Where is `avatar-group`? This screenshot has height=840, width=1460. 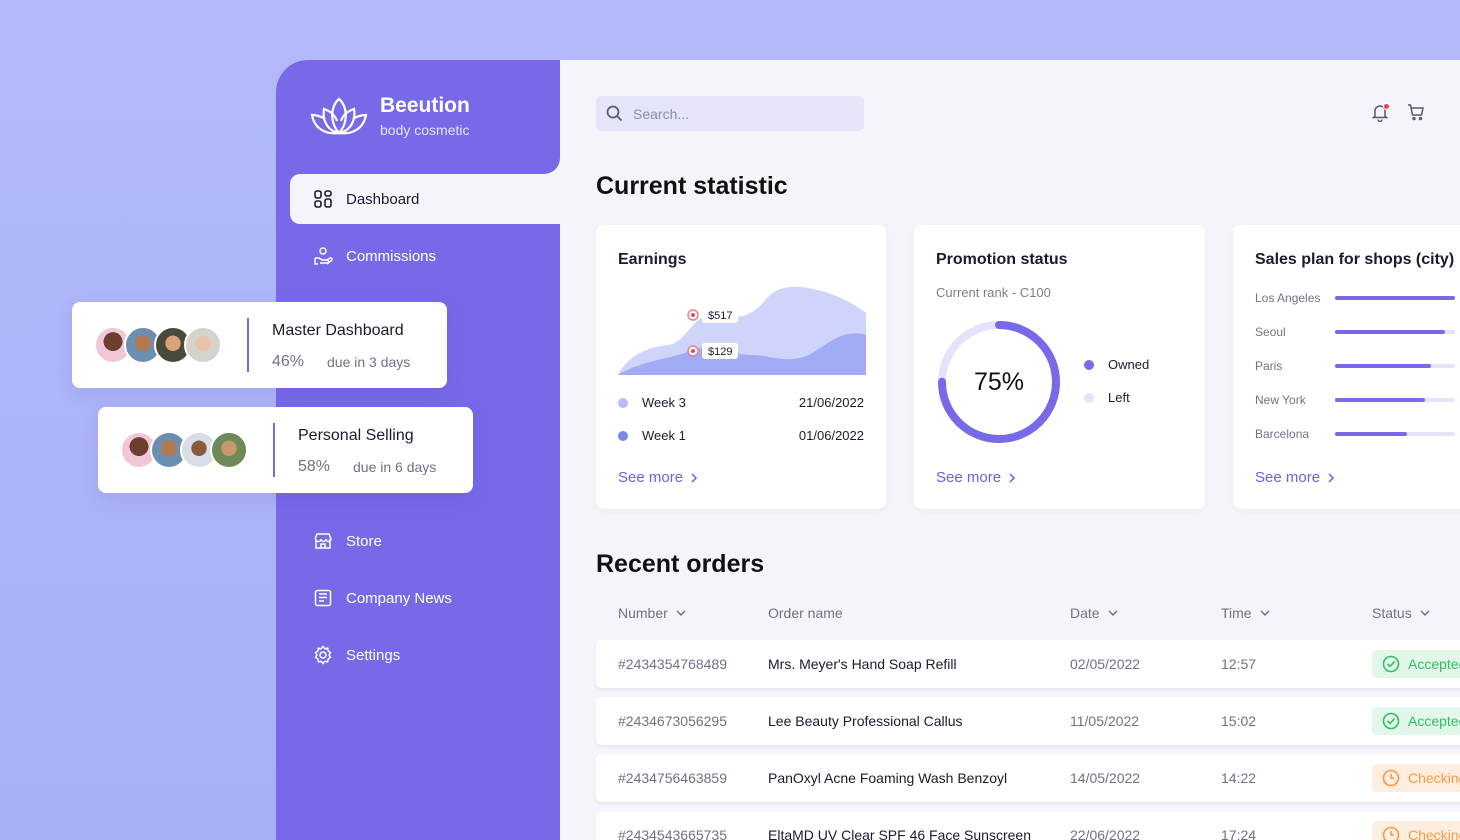
avatar-group is located at coordinates (184, 450).